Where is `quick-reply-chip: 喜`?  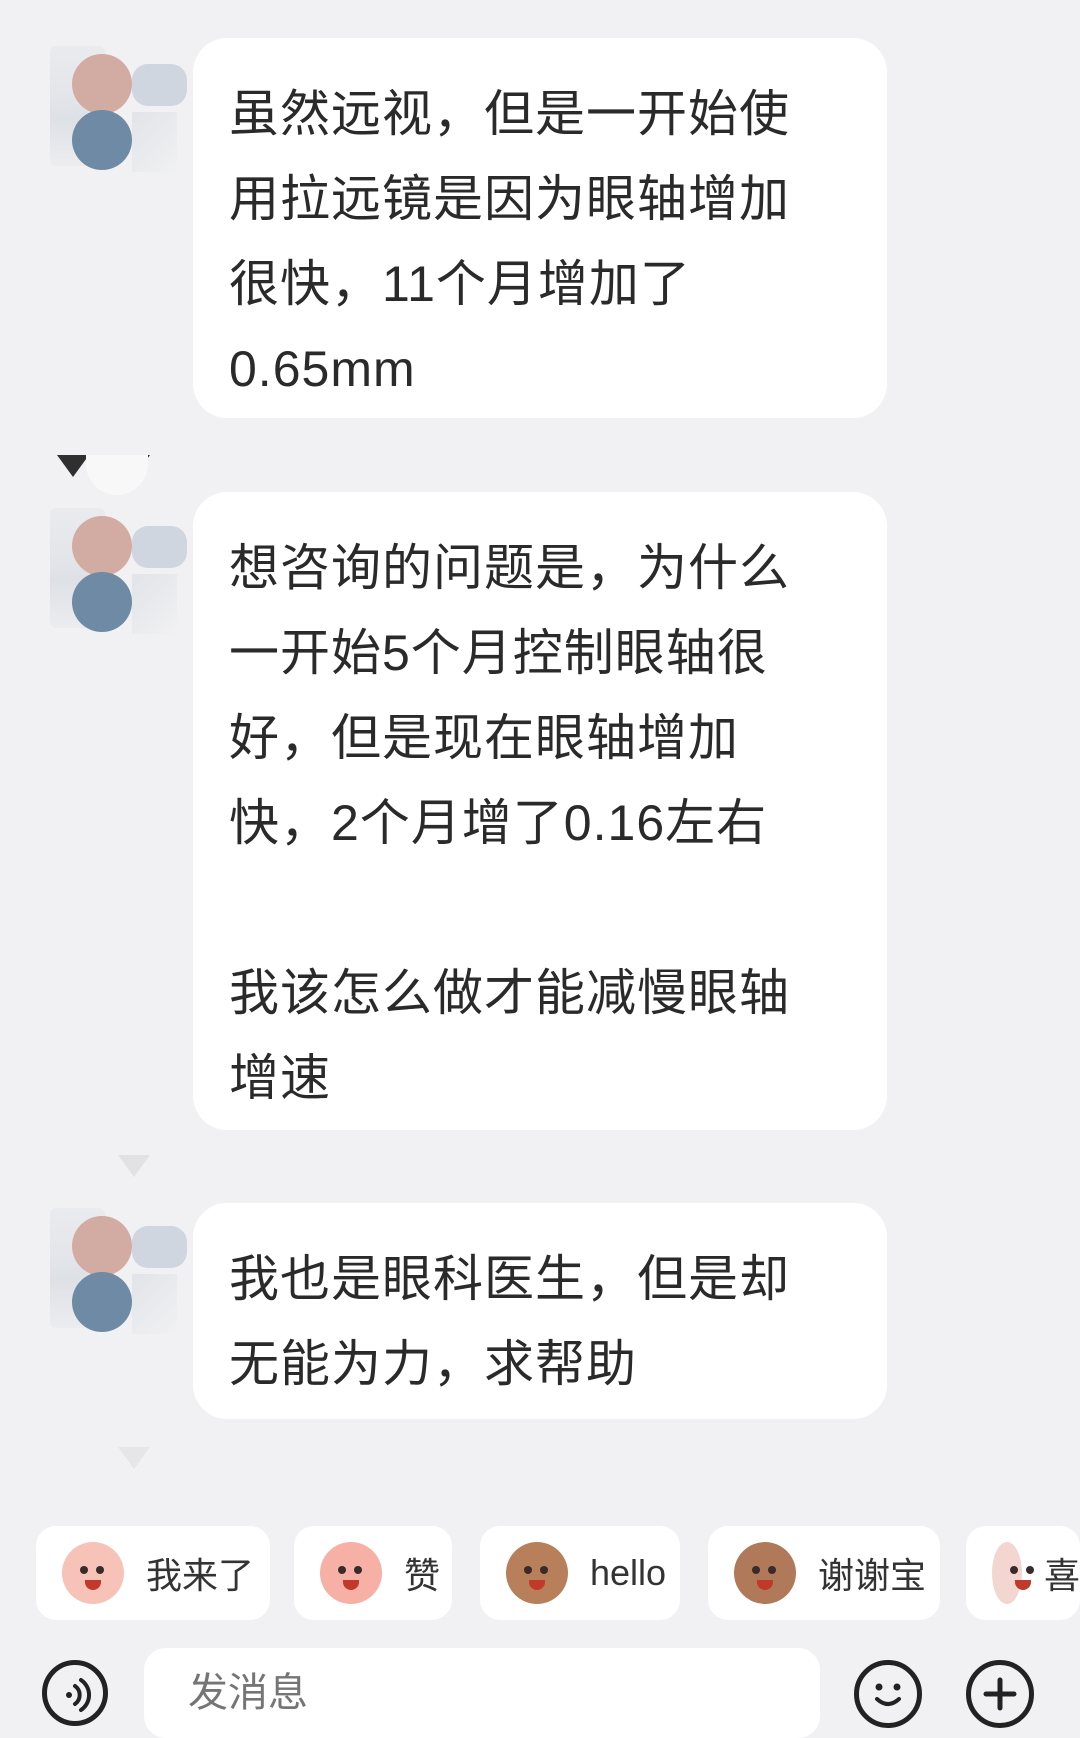 quick-reply-chip: 喜 is located at coordinates (1023, 1573).